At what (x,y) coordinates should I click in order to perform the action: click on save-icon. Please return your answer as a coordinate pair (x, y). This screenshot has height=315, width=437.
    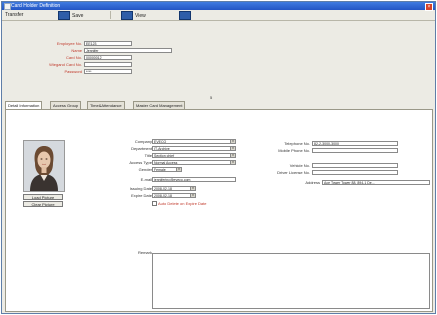
    Looking at the image, I should click on (64, 15).